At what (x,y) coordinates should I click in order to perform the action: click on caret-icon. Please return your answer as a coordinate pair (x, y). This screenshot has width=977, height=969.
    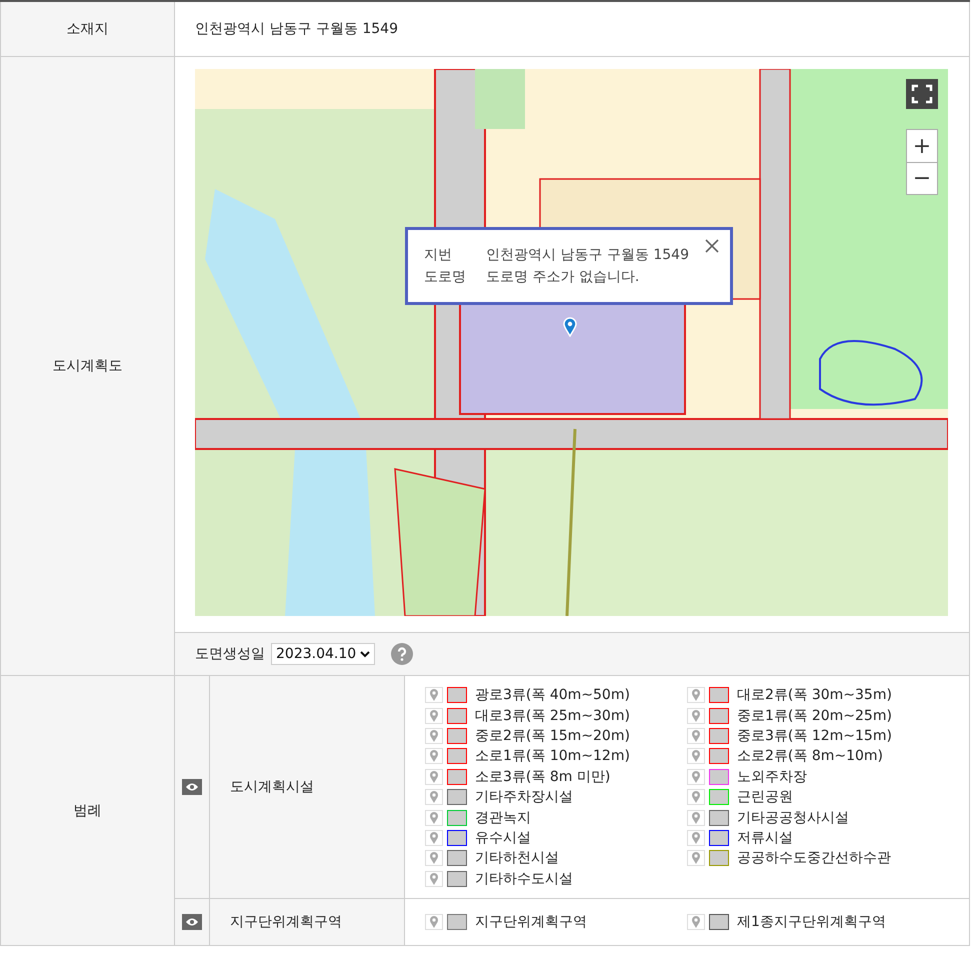
    Looking at the image, I should click on (365, 654).